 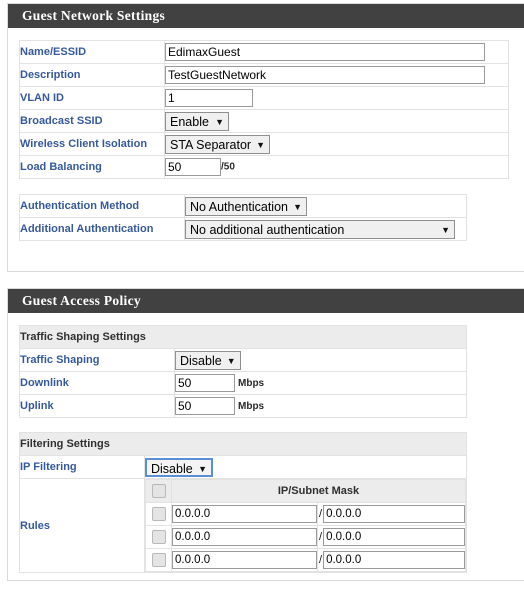 What do you see at coordinates (251, 383) in the screenshot?
I see `downlink-unit: Mbps` at bounding box center [251, 383].